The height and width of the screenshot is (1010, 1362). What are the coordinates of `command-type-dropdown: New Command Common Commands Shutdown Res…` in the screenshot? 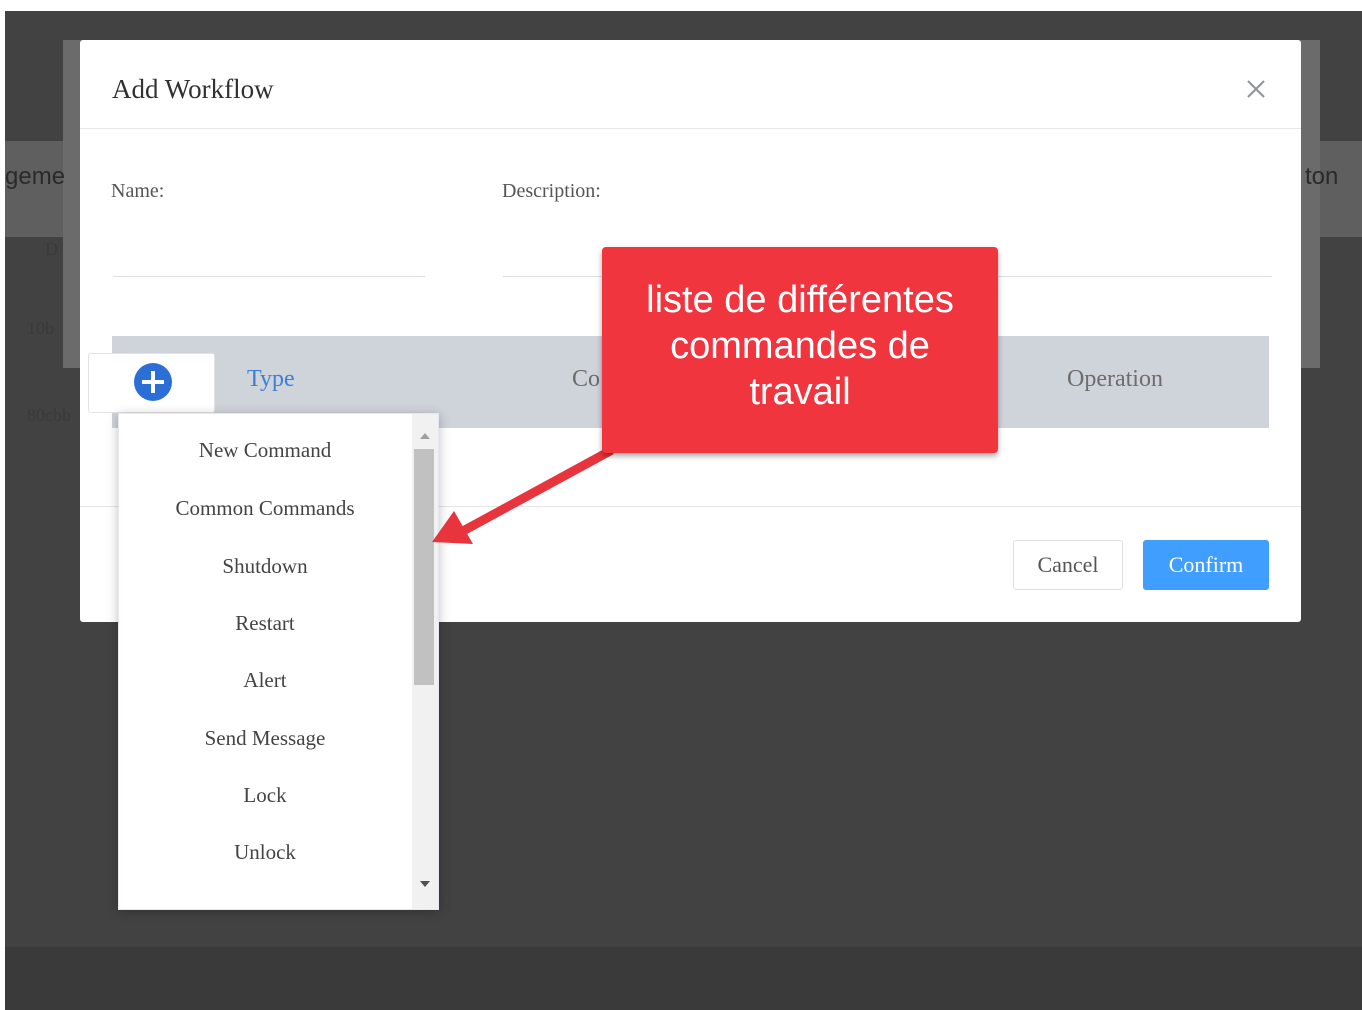 It's located at (278, 661).